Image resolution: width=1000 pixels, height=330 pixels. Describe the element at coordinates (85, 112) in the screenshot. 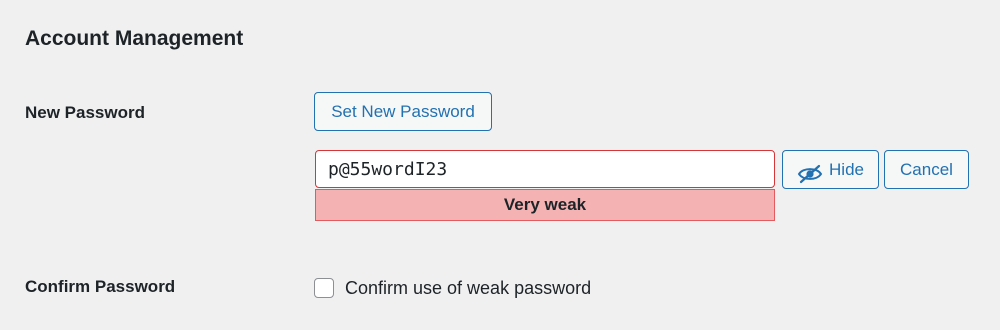

I see `new-password-label: New Password` at that location.